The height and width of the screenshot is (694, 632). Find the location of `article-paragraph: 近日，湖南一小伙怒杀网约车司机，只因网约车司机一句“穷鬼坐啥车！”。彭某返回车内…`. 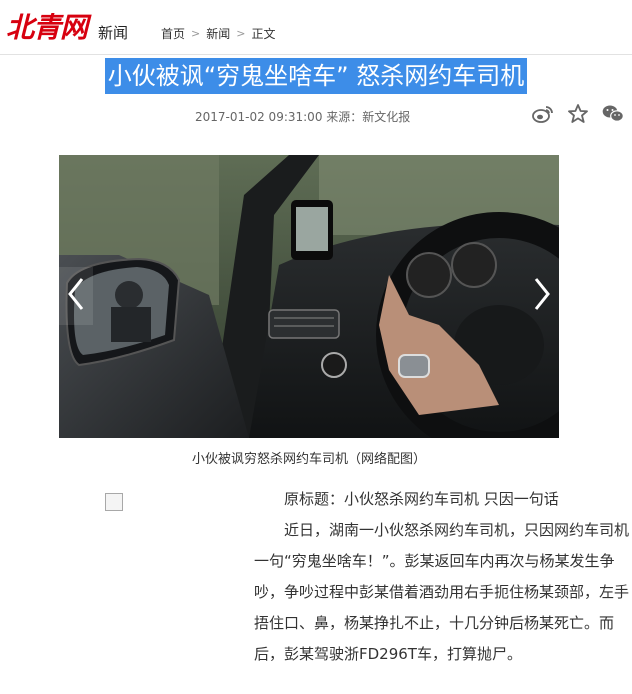

article-paragraph: 近日，湖南一小伙怒杀网约车司机，只因网约车司机一句“穷鬼坐啥车！”。彭某返回车内… is located at coordinates (442, 592).